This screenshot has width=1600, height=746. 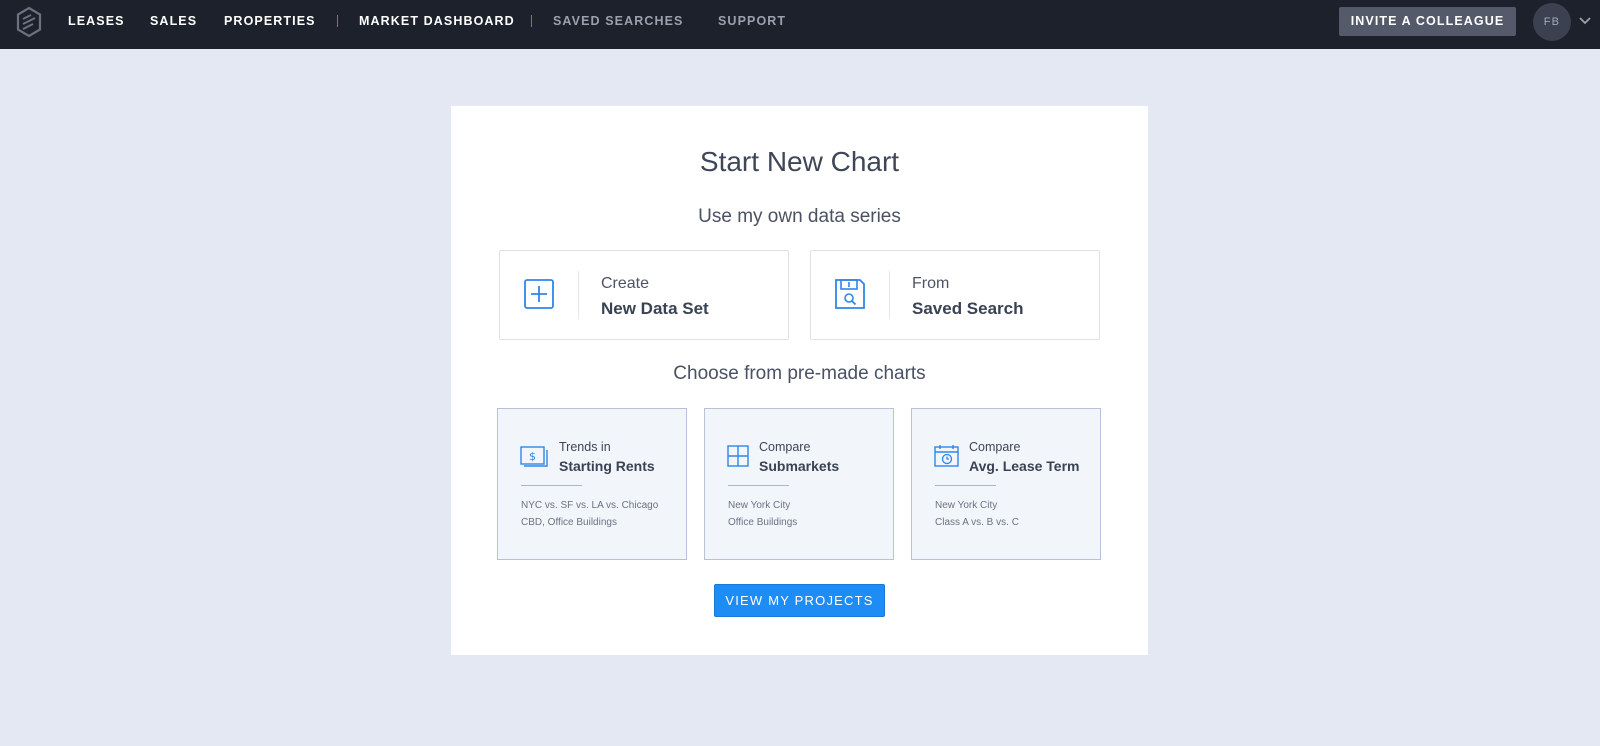 What do you see at coordinates (799, 216) in the screenshot?
I see `own-data-heading: Use my own data series` at bounding box center [799, 216].